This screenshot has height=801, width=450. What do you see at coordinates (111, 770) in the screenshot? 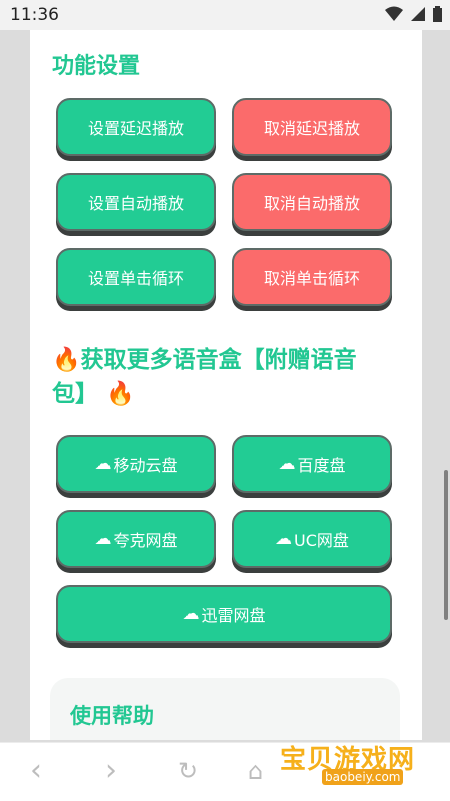
I see `forward-icon: ›` at bounding box center [111, 770].